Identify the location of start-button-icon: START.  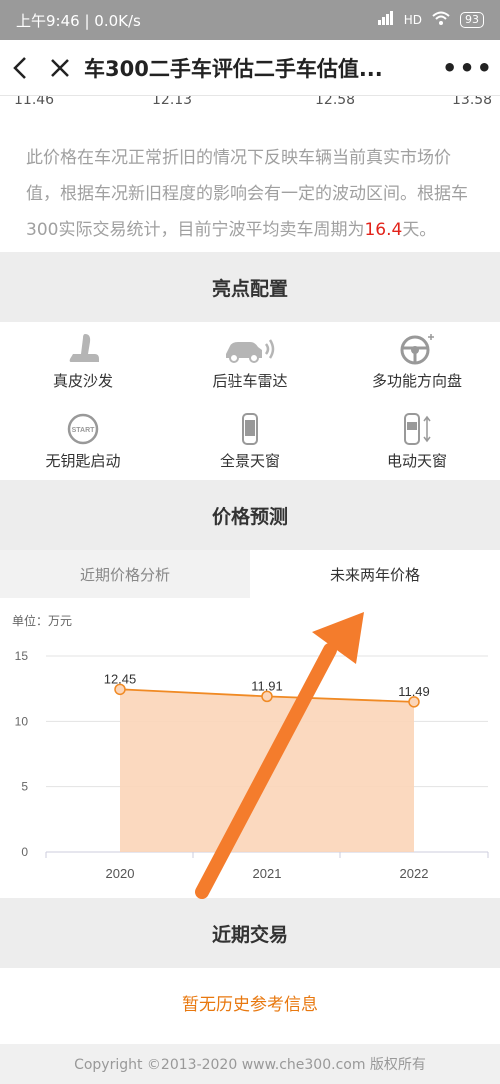
(83, 429).